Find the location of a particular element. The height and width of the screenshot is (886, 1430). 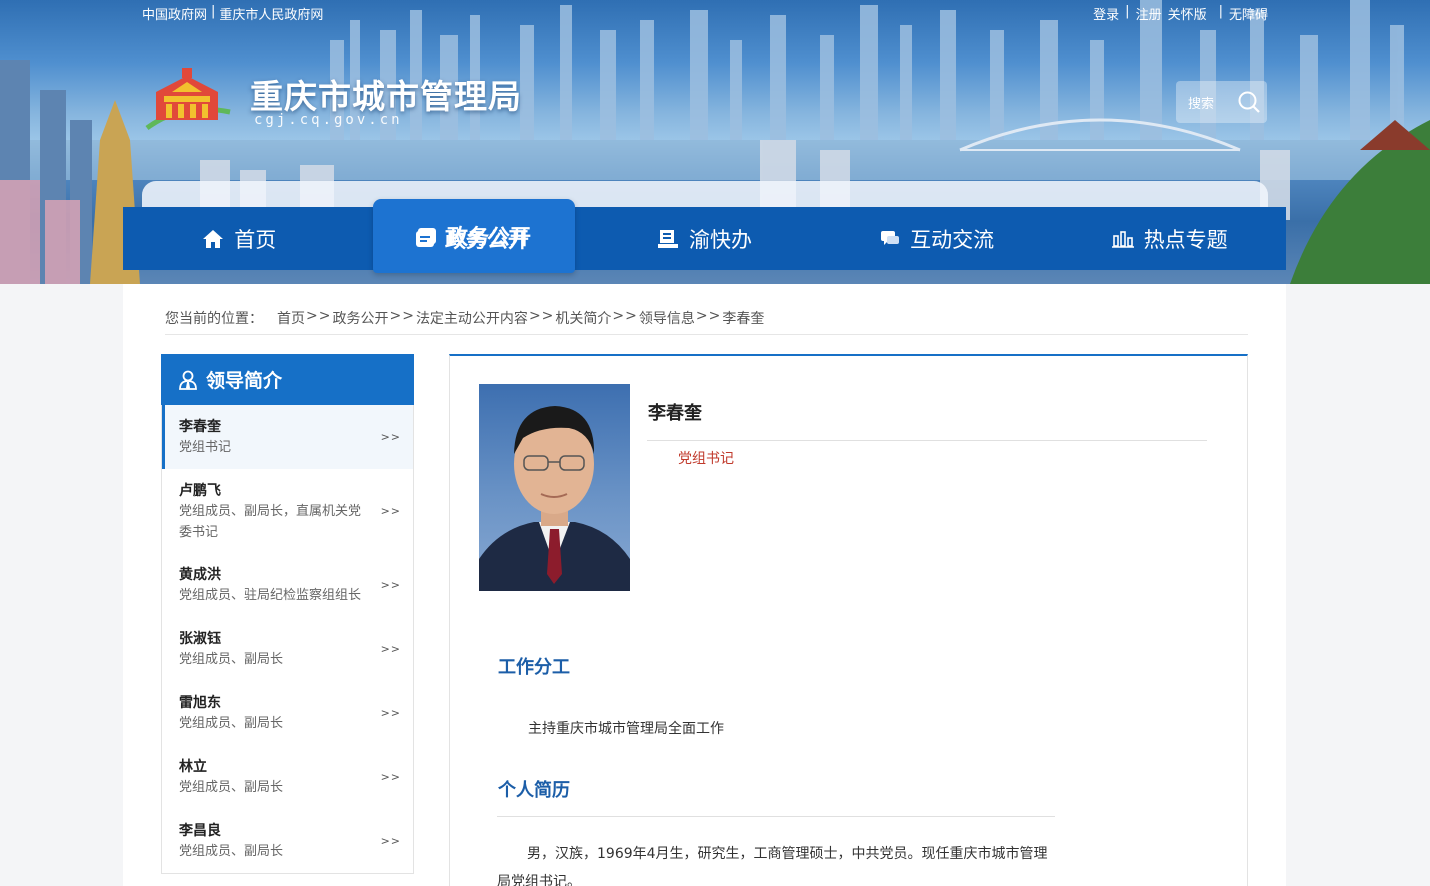

leader-position: 党组成员、副局长，直属机关党委书记 is located at coordinates (270, 522).